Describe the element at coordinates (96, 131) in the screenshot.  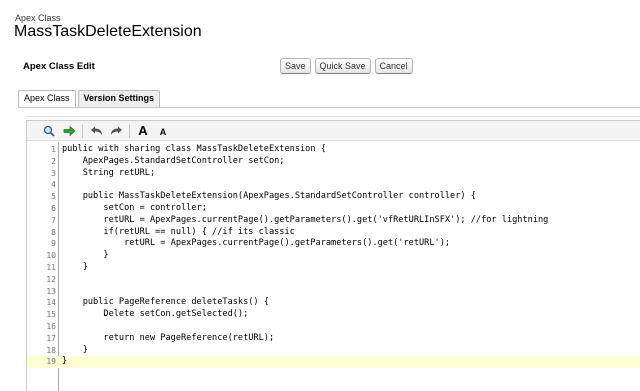
I see `undo-icon` at that location.